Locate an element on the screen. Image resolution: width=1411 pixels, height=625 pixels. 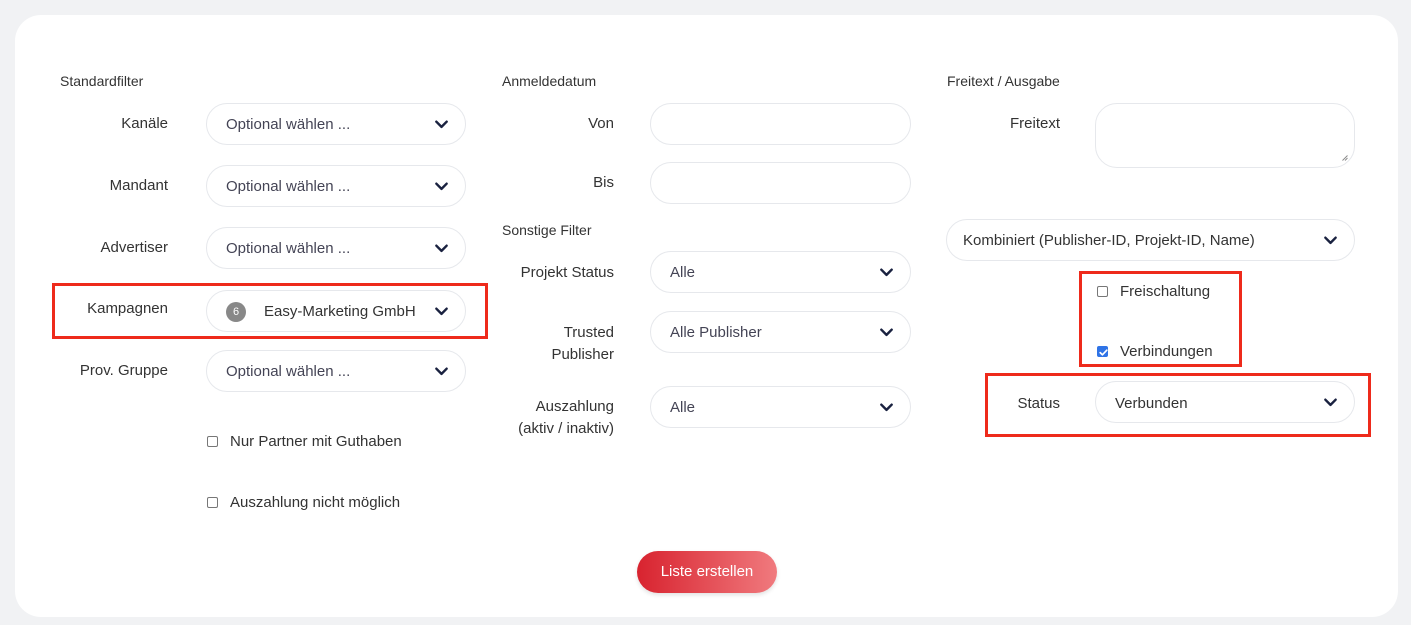
section-freitext-ausgabe: Freitext / Ausgabe is located at coordinates (1003, 81).